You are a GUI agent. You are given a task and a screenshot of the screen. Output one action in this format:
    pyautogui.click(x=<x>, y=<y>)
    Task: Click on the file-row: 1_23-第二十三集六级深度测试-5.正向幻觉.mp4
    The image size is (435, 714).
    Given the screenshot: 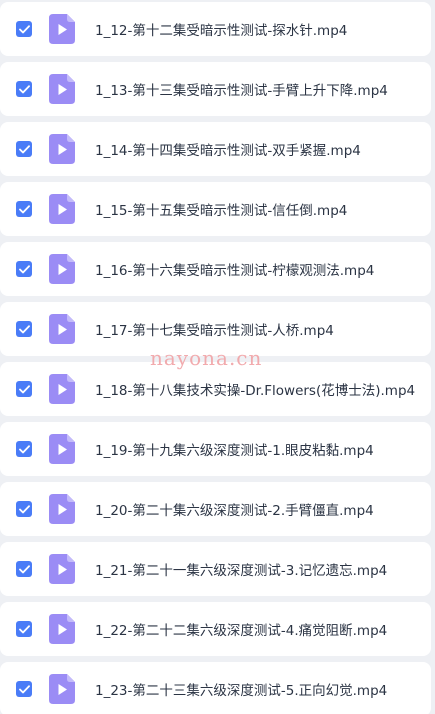 What is the action you would take?
    pyautogui.click(x=215, y=688)
    